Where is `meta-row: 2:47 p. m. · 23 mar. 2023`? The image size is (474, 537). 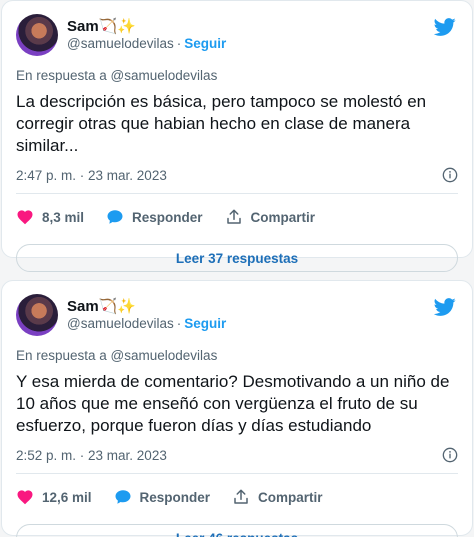
meta-row: 2:47 p. m. · 23 mar. 2023 is located at coordinates (237, 175).